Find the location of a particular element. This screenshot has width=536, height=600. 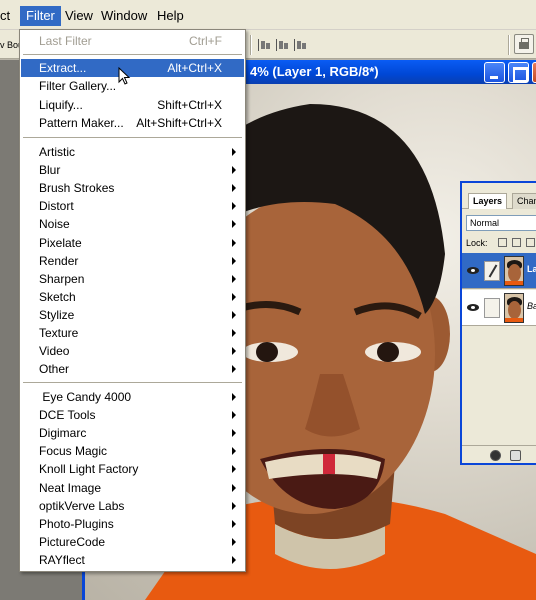

menu-item-label: Artistic is located at coordinates (57, 152).